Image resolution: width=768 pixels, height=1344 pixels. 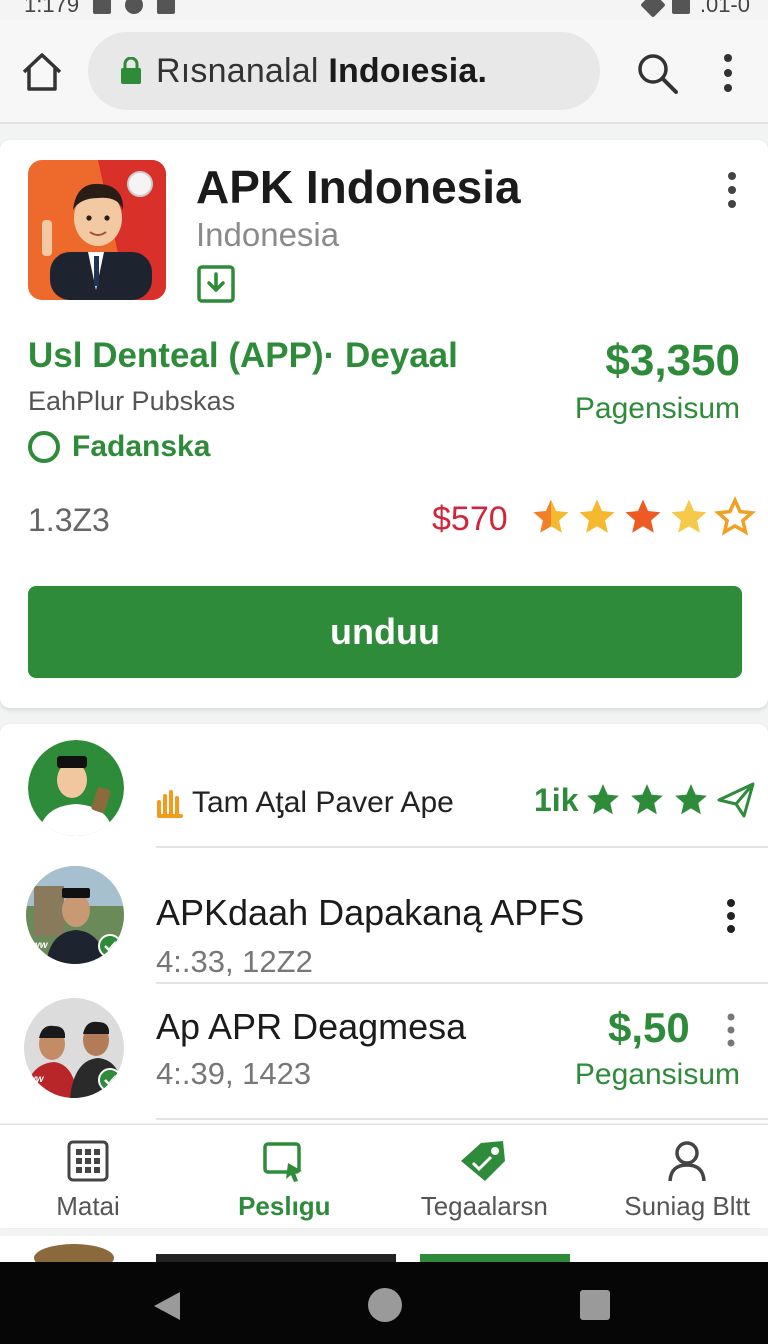 I want to click on list-item-stats: 1ik, so click(x=645, y=800).